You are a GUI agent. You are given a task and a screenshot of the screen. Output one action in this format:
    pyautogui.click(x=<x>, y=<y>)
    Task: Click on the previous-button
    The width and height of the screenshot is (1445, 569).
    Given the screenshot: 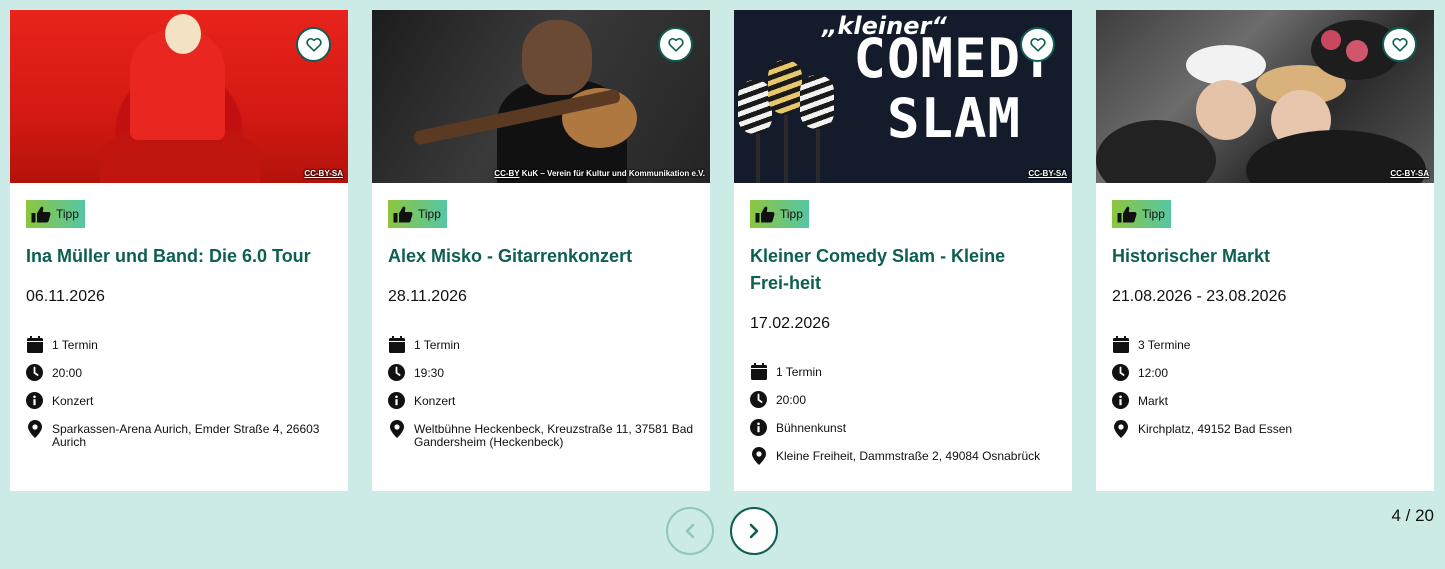 What is the action you would take?
    pyautogui.click(x=690, y=531)
    